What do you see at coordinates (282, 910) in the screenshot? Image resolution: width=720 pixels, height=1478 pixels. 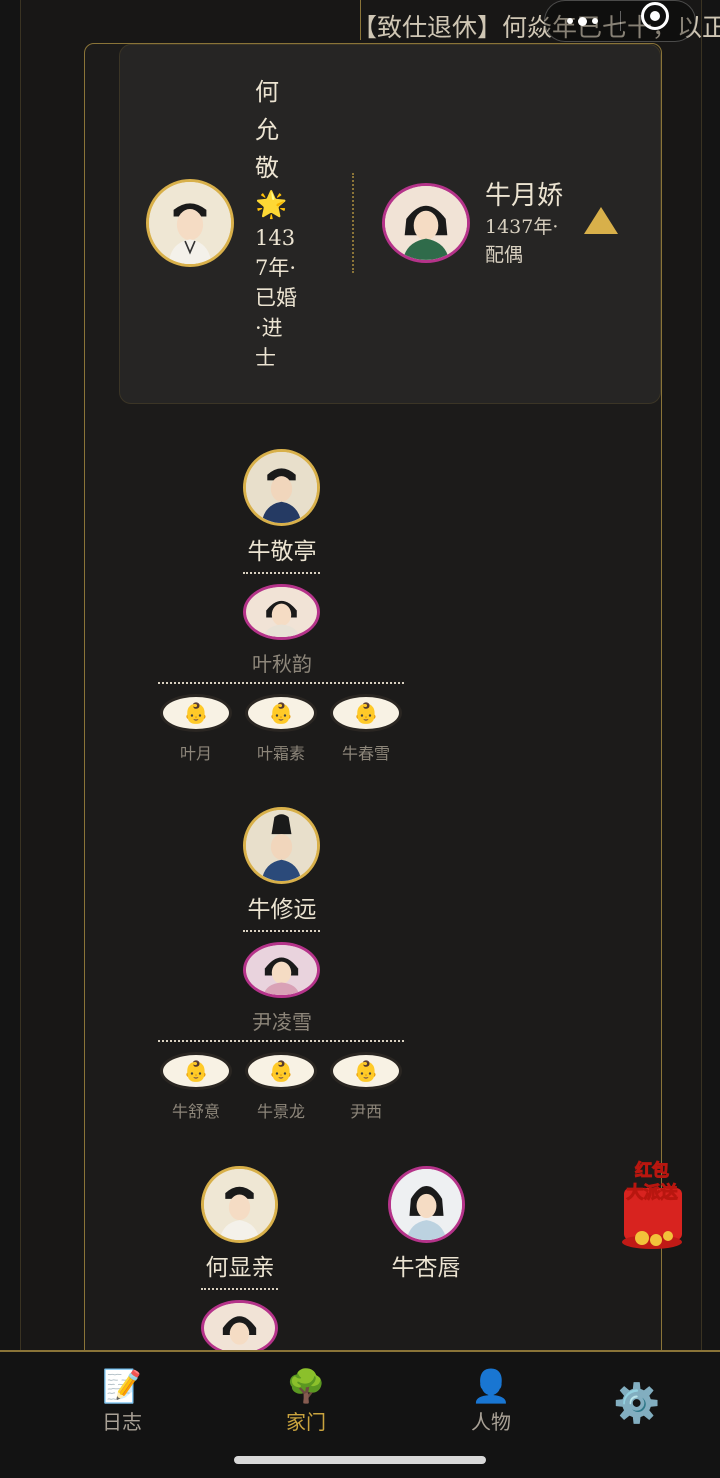 I see `member-name: 牛修远` at bounding box center [282, 910].